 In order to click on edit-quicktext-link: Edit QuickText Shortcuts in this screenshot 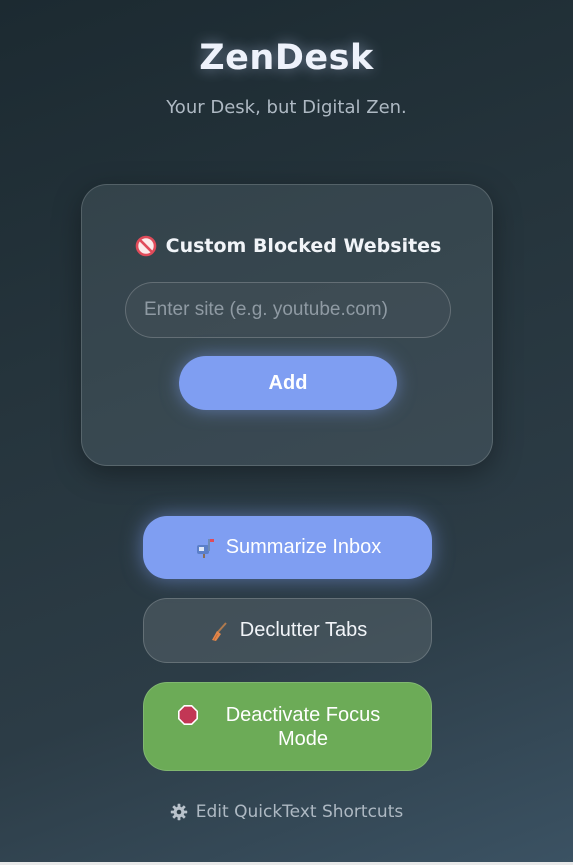, I will do `click(286, 812)`.